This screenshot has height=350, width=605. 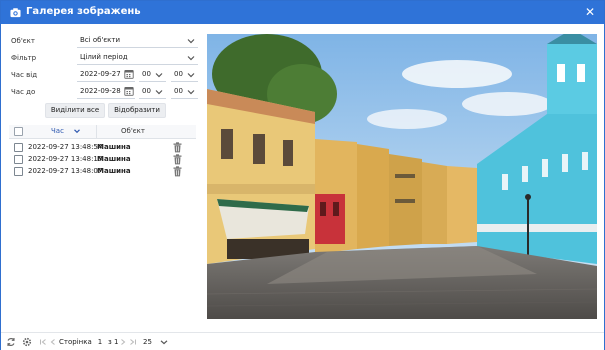 What do you see at coordinates (100, 342) in the screenshot?
I see `page-number-input: 1` at bounding box center [100, 342].